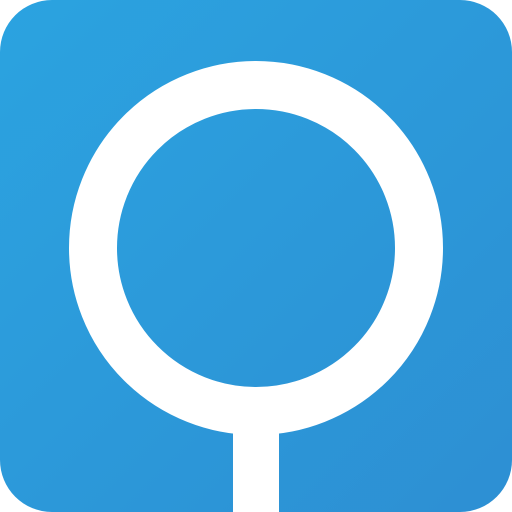  I want to click on pin-stem, so click(256, 458).